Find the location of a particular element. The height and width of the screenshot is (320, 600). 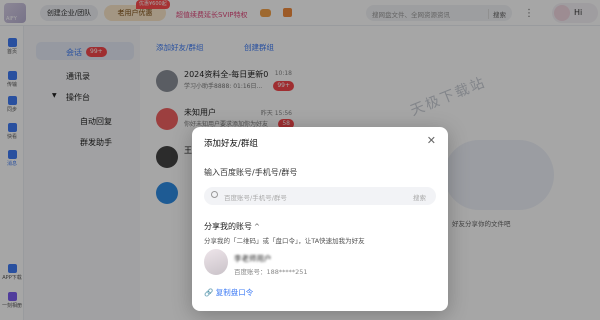

account-search-input: 百度账号/手机号/群号 搜索 is located at coordinates (320, 196).